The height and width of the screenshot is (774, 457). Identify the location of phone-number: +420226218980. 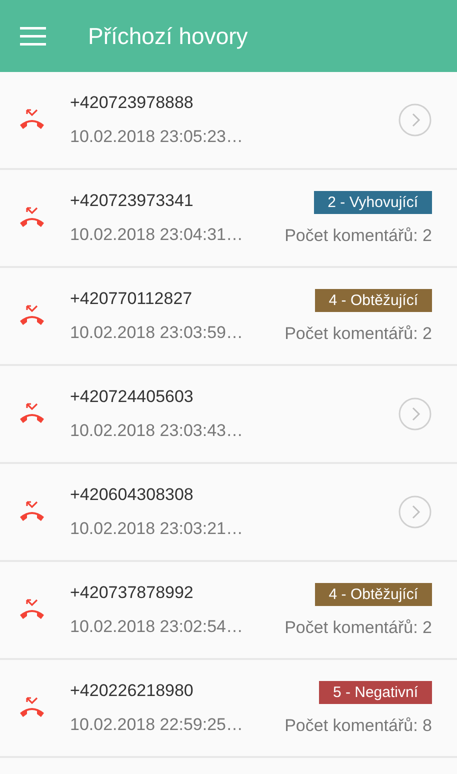
(132, 691).